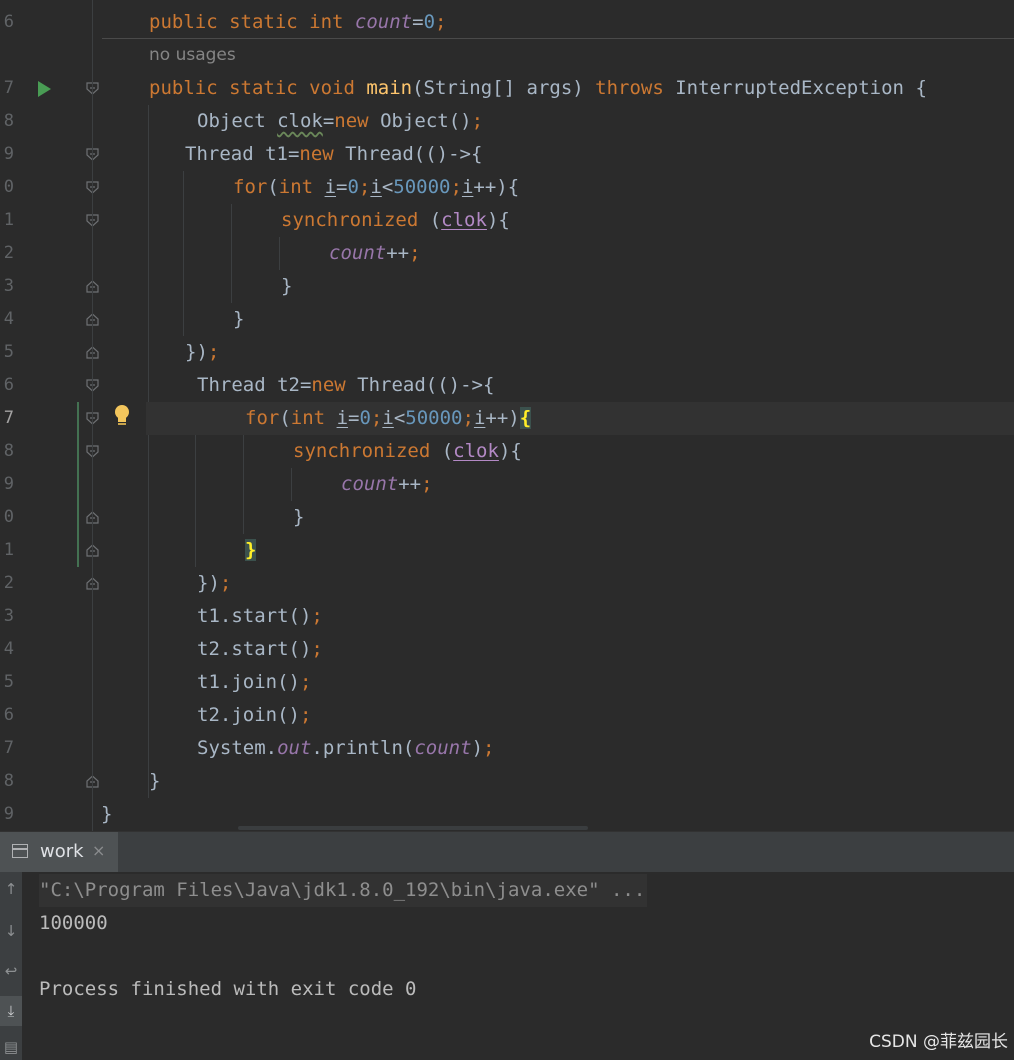 The height and width of the screenshot is (1060, 1014). Describe the element at coordinates (525, 418) in the screenshot. I see `matched-brace: {` at that location.